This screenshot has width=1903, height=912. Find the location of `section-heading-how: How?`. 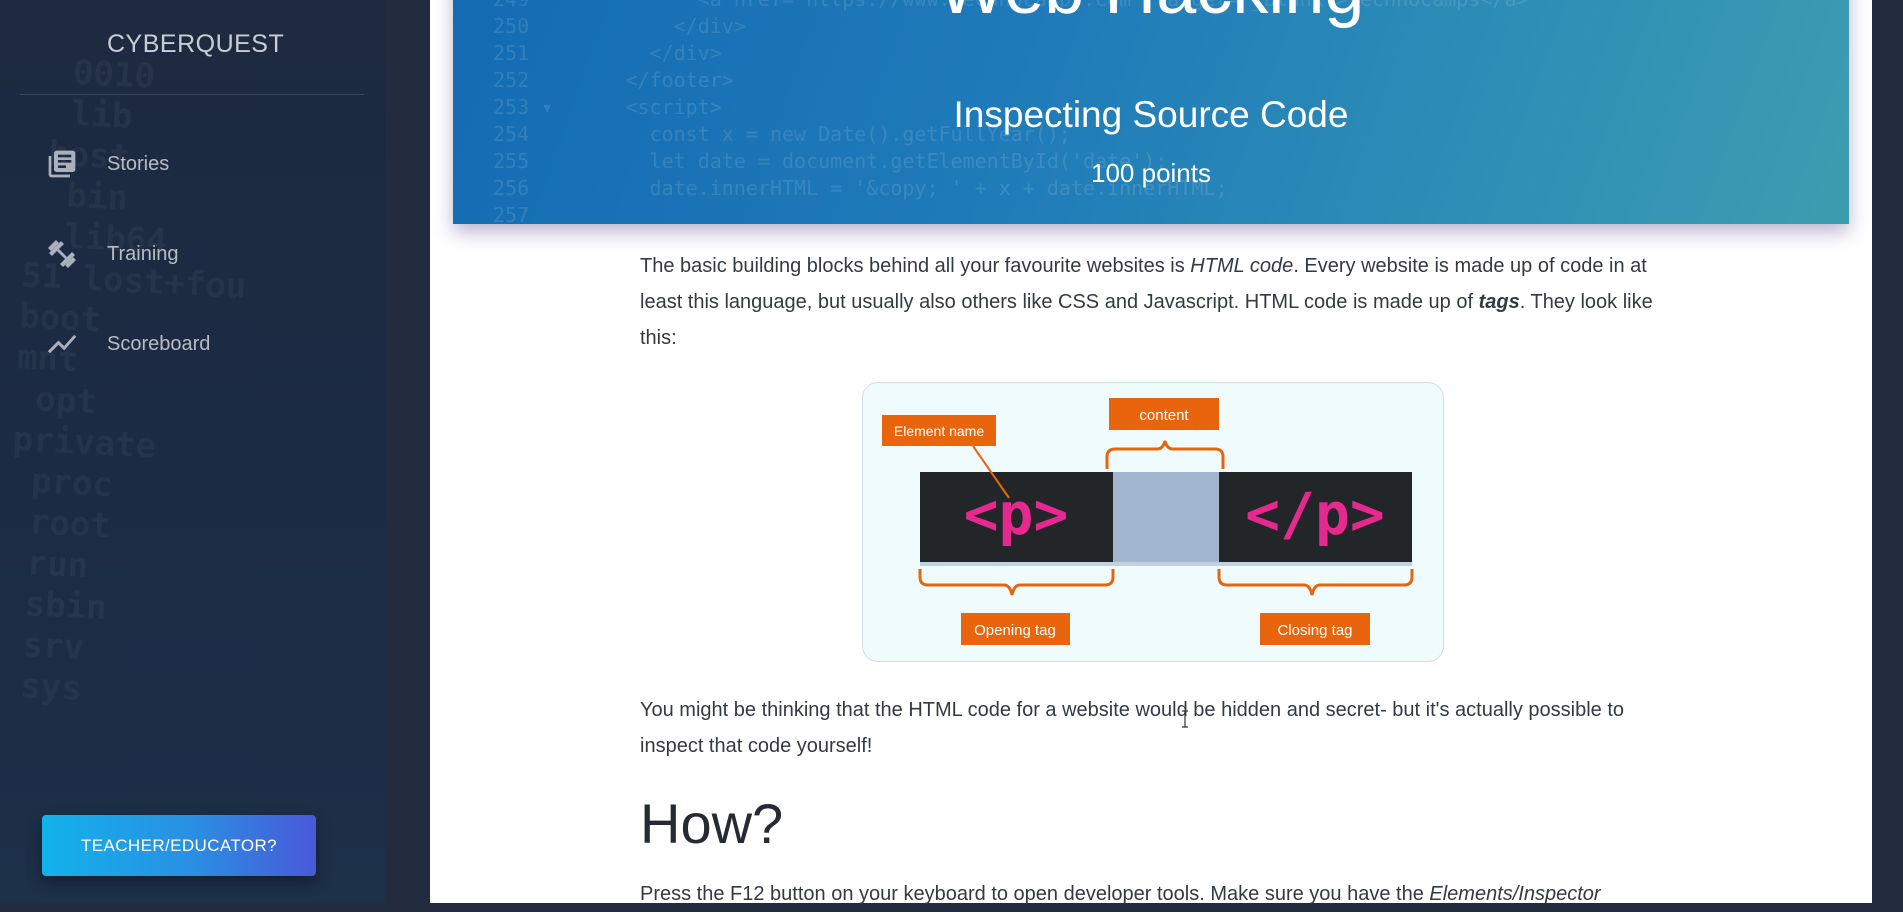

section-heading-how: How? is located at coordinates (712, 823).